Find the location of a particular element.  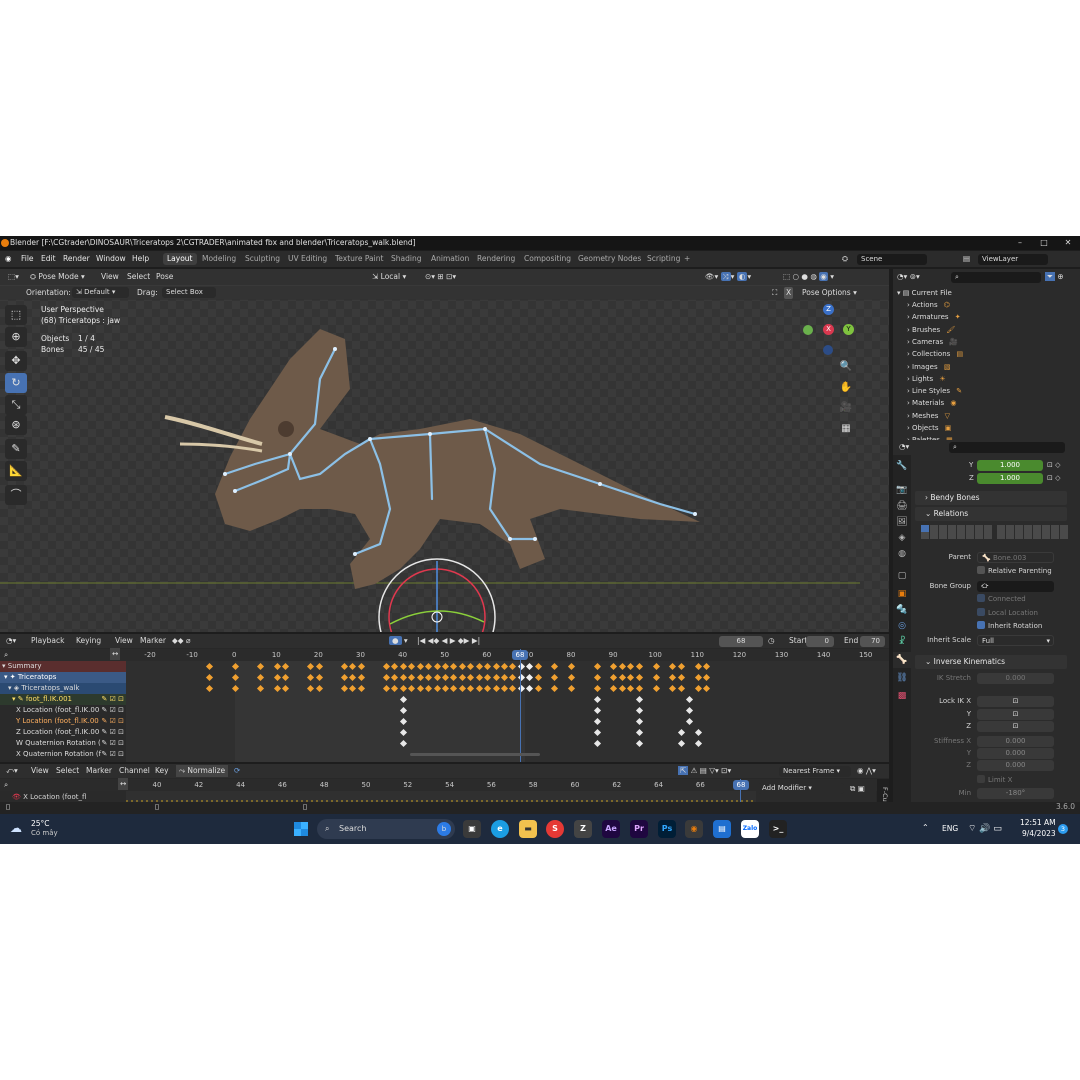

connected-row: Connected is located at coordinates (1028, 599).